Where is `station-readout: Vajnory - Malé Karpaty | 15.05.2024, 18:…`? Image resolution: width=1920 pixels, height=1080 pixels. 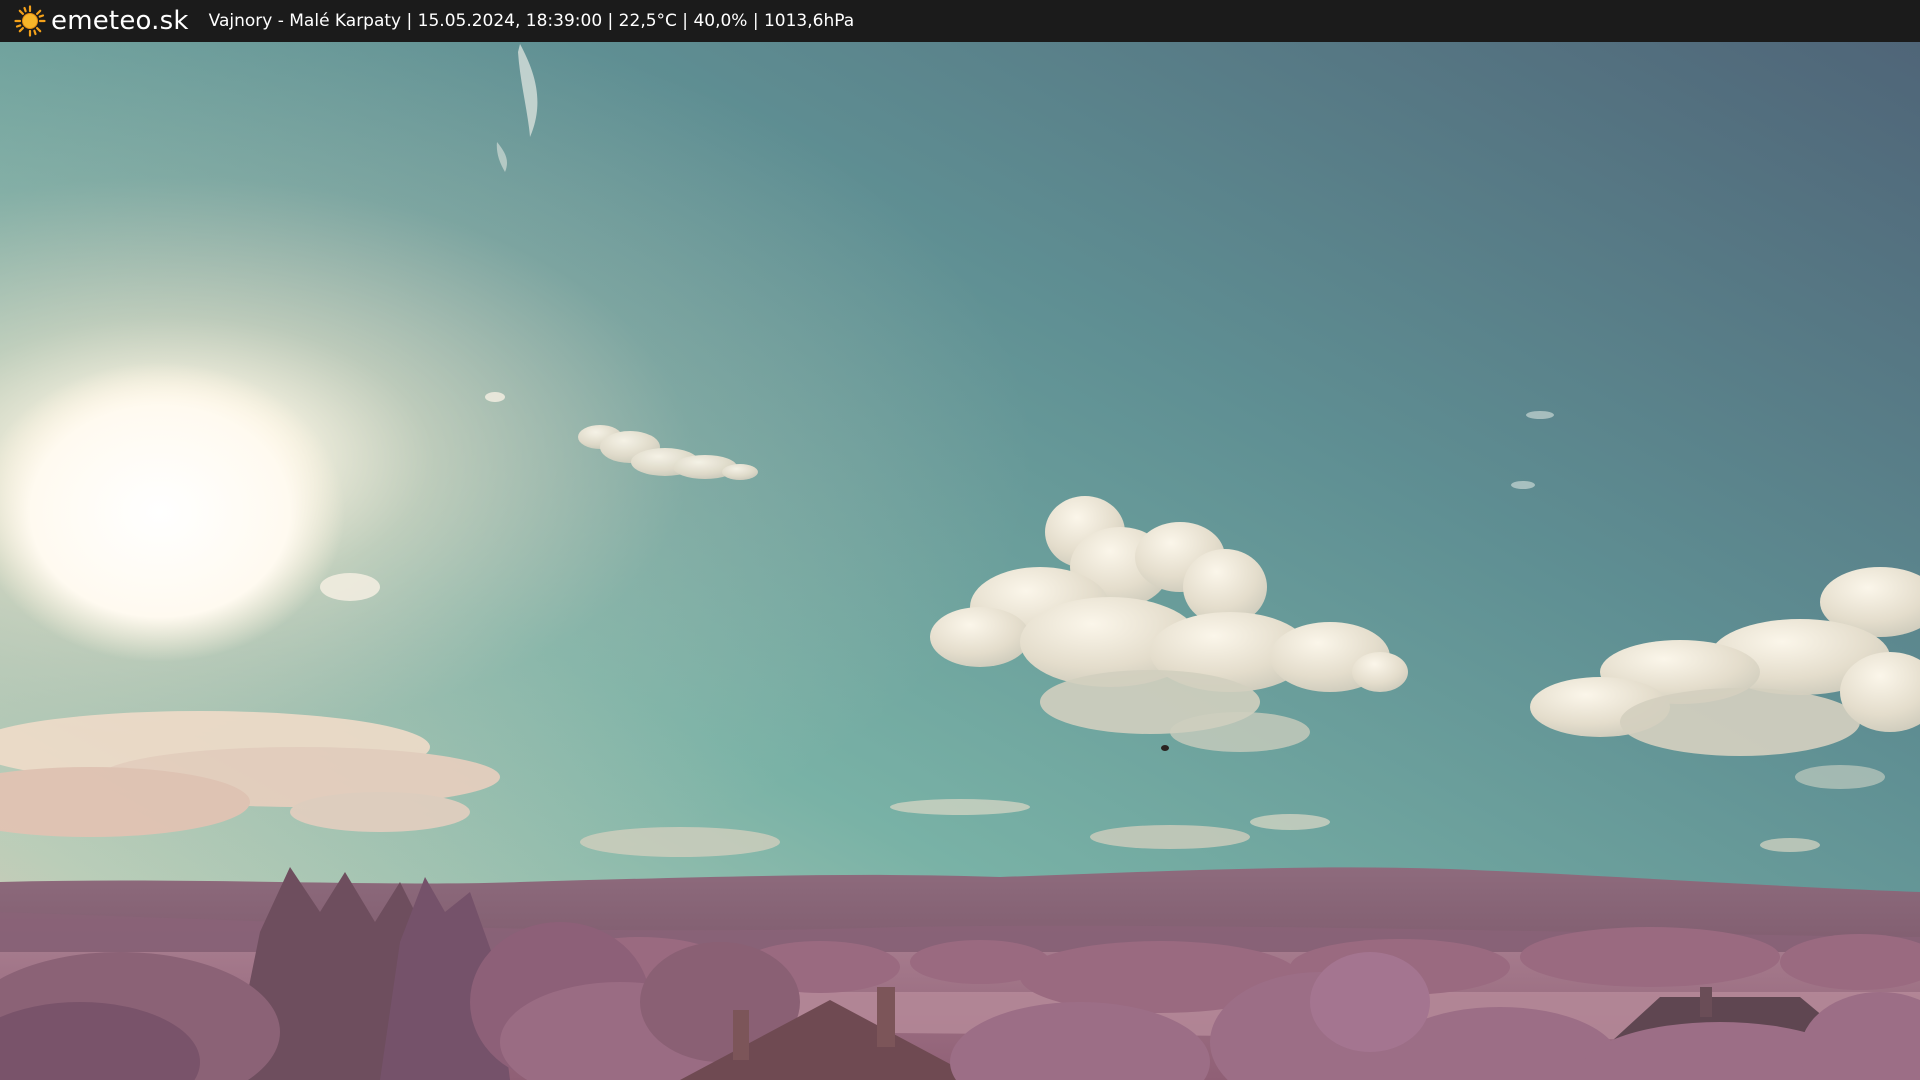 station-readout: Vajnory - Malé Karpaty | 15.05.2024, 18:… is located at coordinates (531, 21).